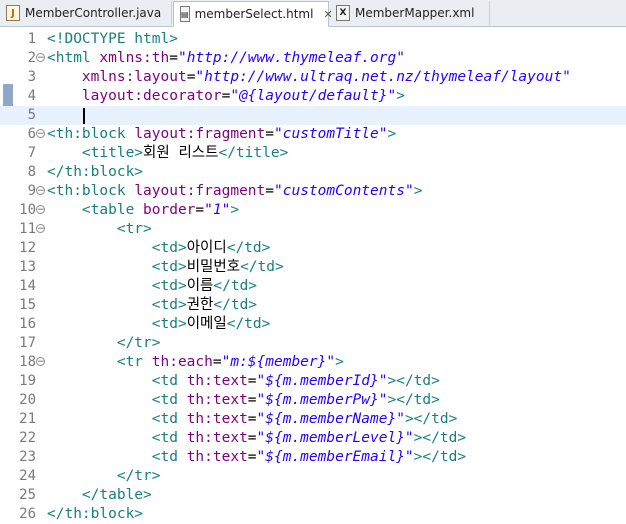 This screenshot has width=626, height=524. Describe the element at coordinates (331, 134) in the screenshot. I see `code-token-val: "customTitle"` at that location.